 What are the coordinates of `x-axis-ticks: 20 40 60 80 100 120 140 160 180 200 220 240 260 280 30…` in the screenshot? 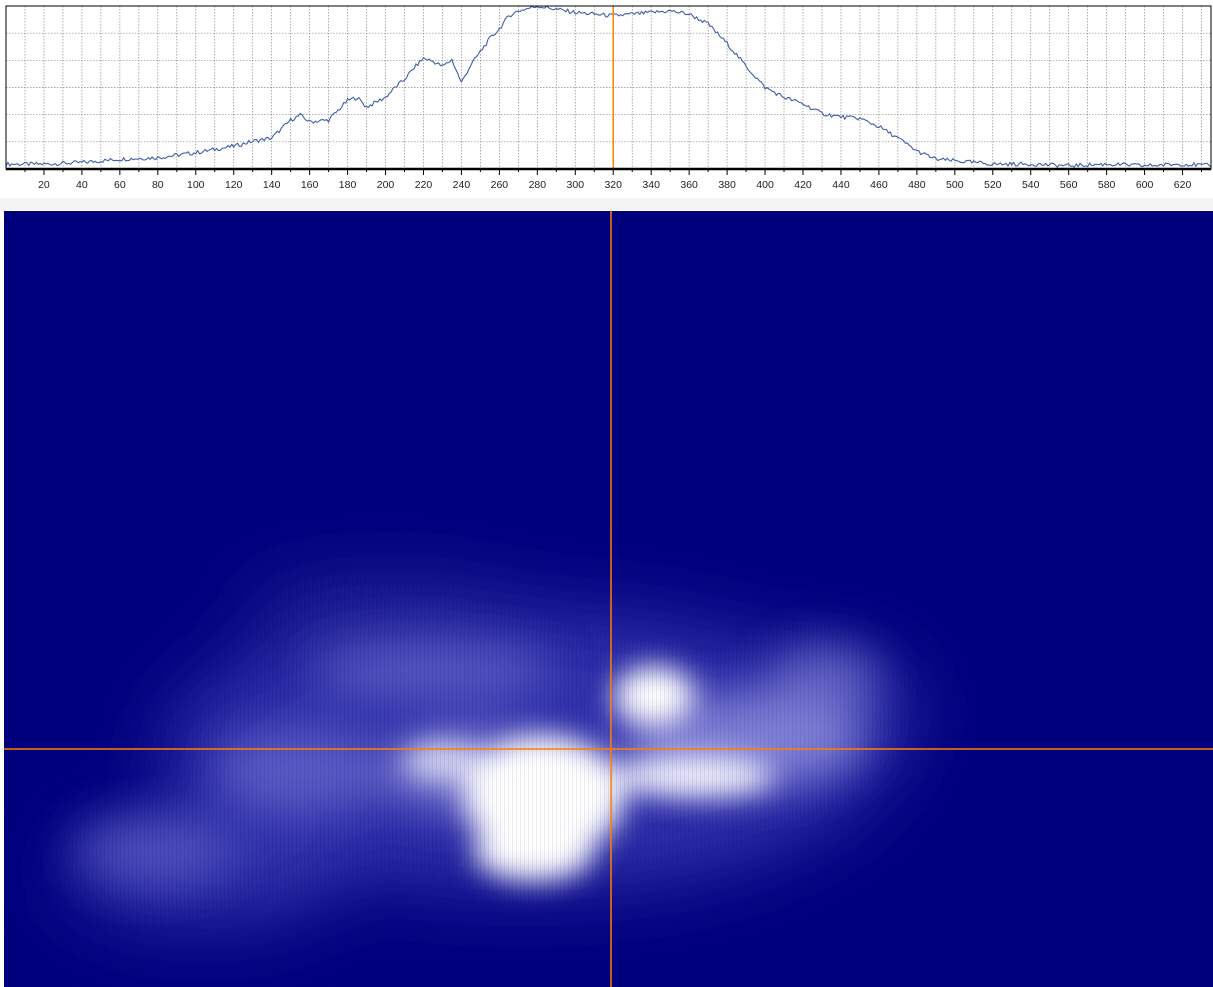 It's located at (613, 180).